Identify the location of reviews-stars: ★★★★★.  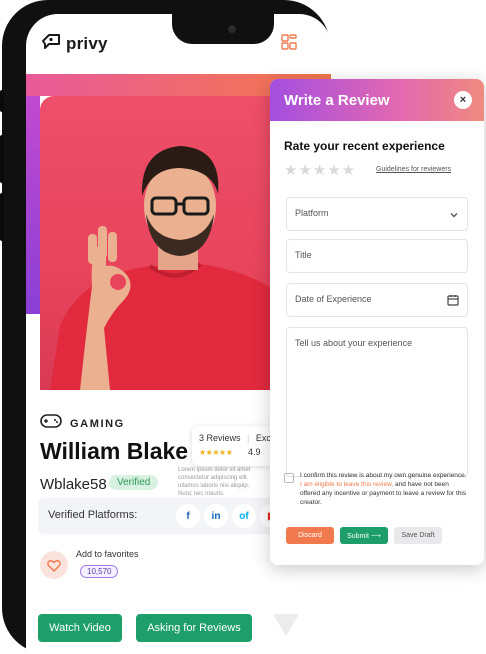
(216, 452).